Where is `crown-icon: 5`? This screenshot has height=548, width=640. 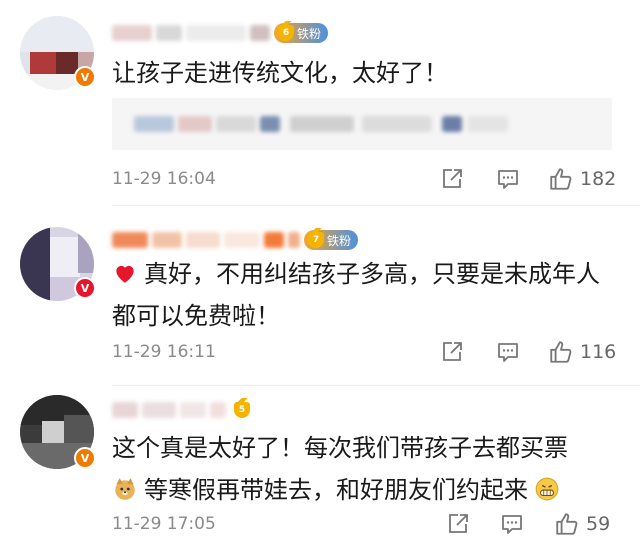
crown-icon: 5 is located at coordinates (242, 408).